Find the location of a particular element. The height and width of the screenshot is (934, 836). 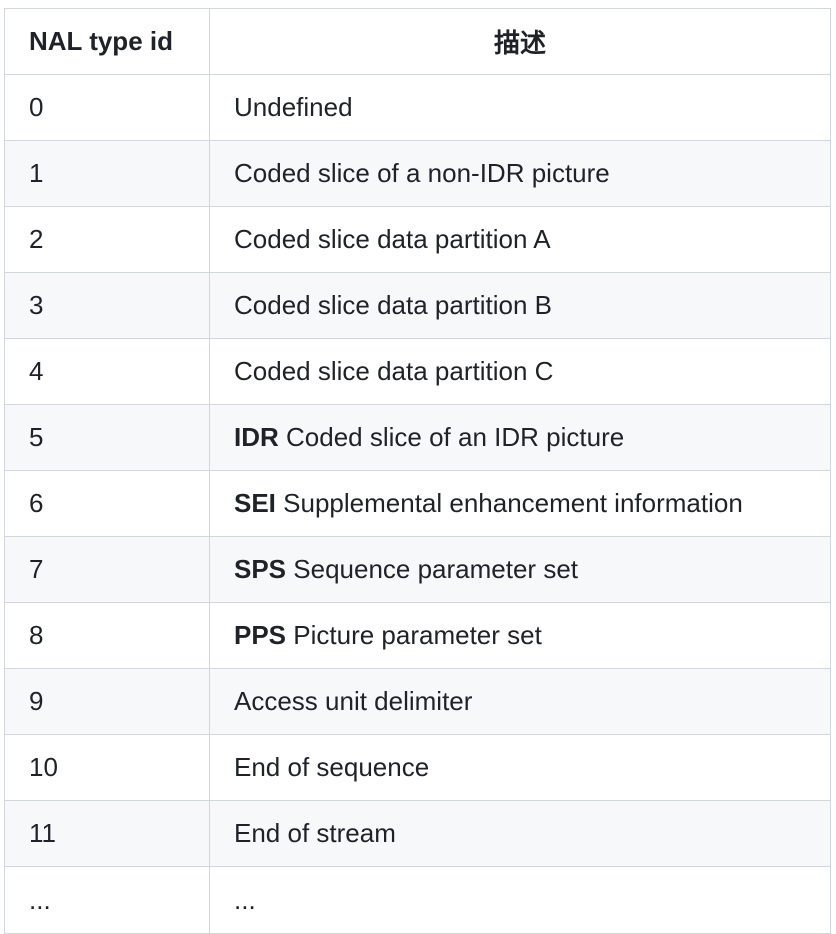

description-text: Picture parameter set is located at coordinates (417, 635).